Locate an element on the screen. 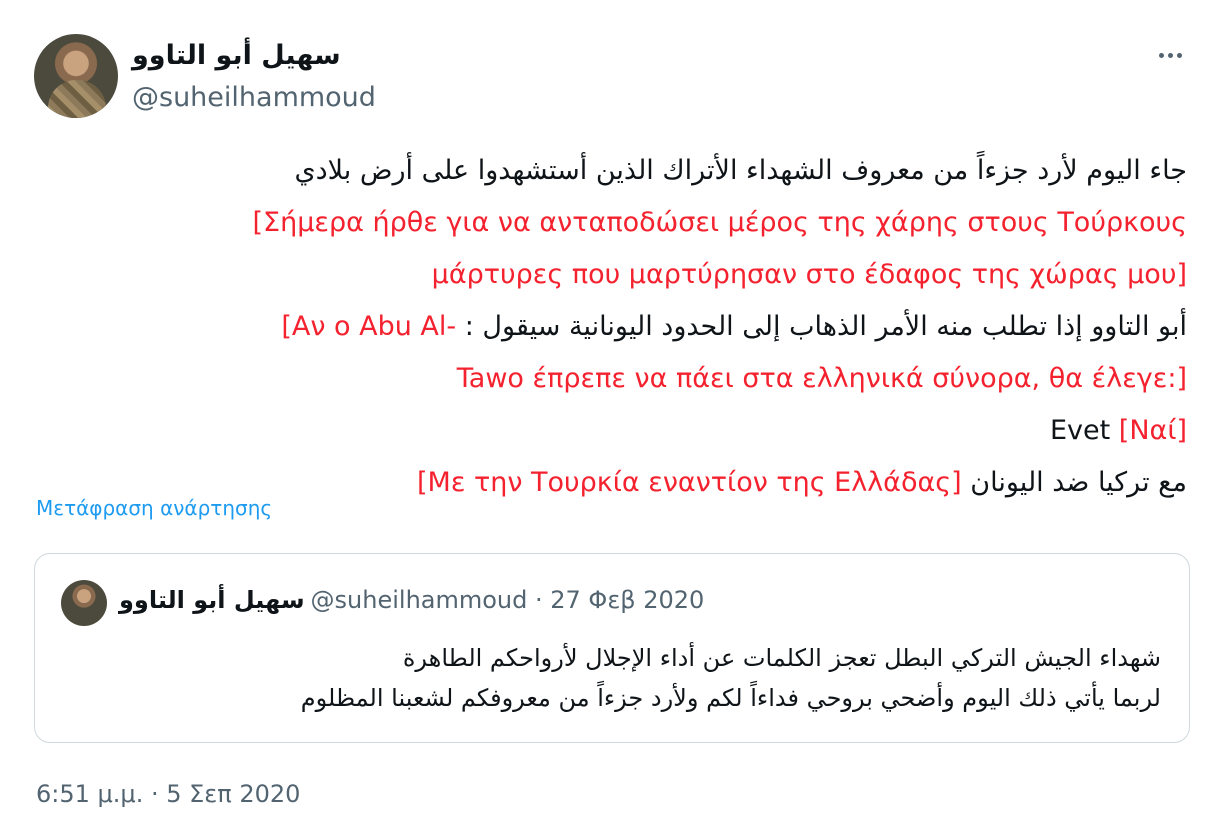 The width and height of the screenshot is (1213, 836). quoted-avatar is located at coordinates (84, 603).